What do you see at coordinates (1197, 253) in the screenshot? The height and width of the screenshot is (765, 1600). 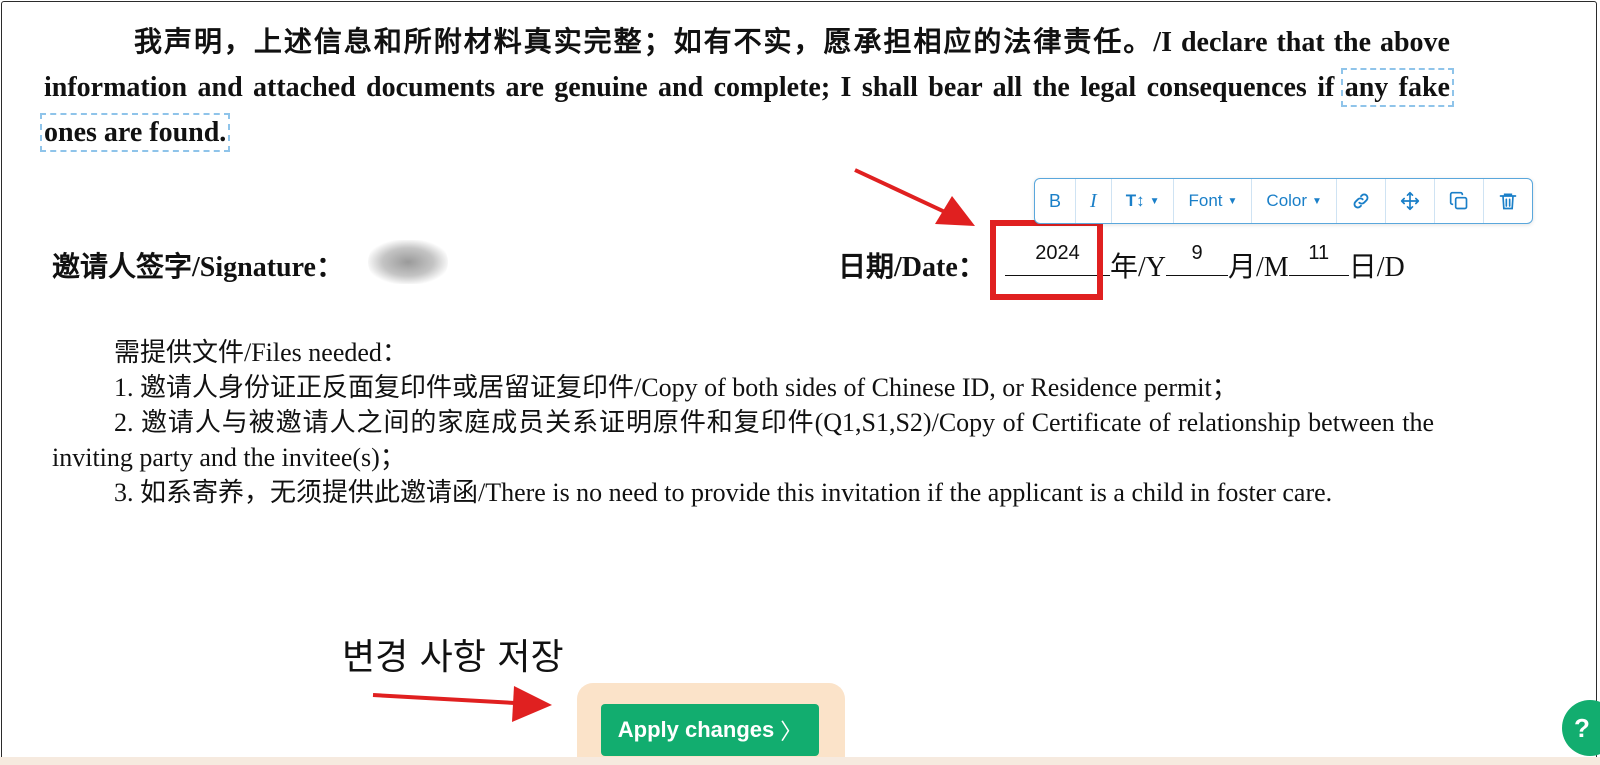 I see `date-month-value: 9` at bounding box center [1197, 253].